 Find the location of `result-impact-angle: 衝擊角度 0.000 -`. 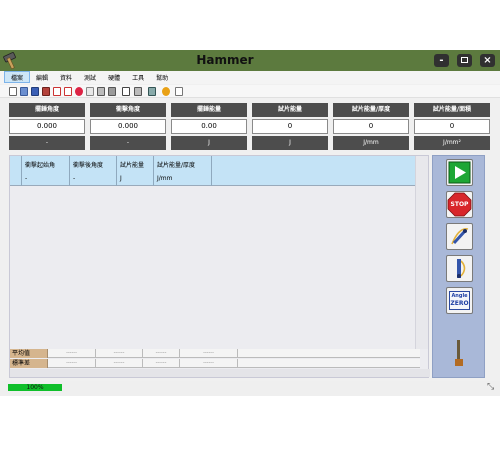

result-impact-angle: 衝擊角度 0.000 - is located at coordinates (128, 127).